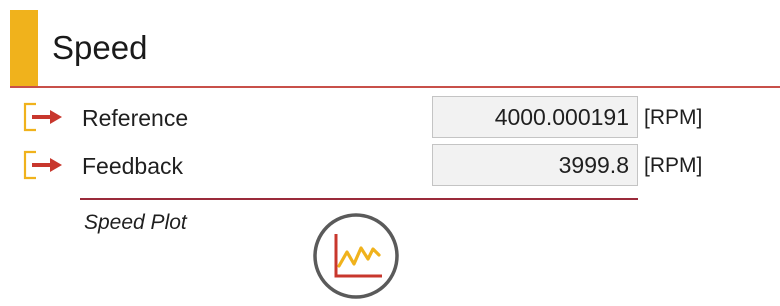 This screenshot has height=306, width=780. I want to click on page-title: Speed, so click(100, 47).